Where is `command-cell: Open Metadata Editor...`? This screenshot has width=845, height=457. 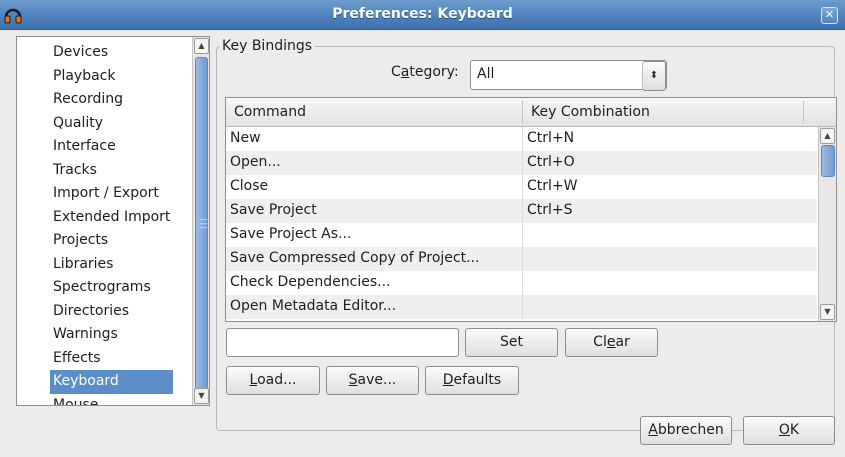
command-cell: Open Metadata Editor... is located at coordinates (313, 306).